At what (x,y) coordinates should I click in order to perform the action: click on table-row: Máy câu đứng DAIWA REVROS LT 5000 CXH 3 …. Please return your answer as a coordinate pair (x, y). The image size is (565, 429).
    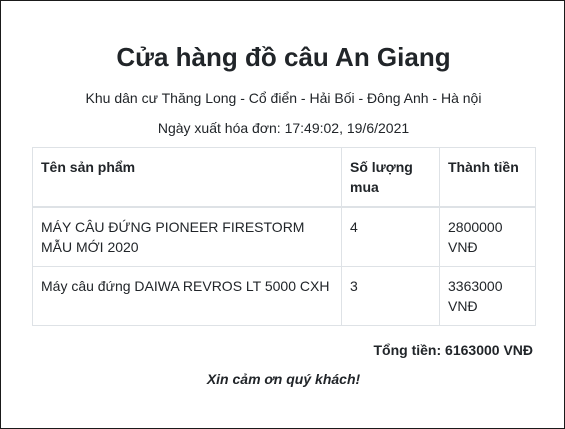
    Looking at the image, I should click on (284, 296).